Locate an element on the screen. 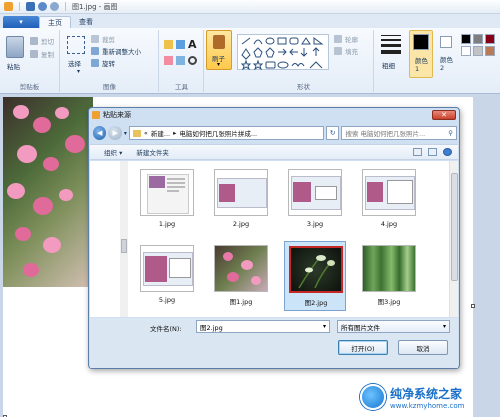 The width and height of the screenshot is (500, 417). orchid-thumbnail-art is located at coordinates (316, 272).